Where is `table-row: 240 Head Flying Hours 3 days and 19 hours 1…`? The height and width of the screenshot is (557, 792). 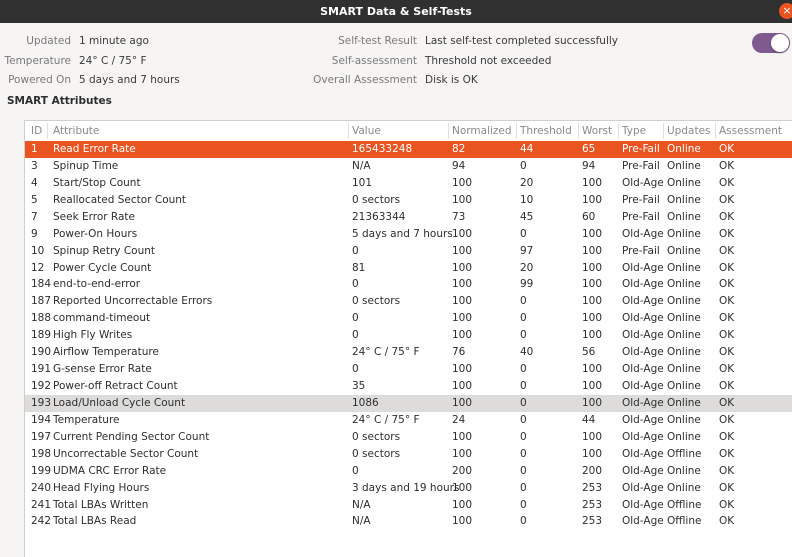 table-row: 240 Head Flying Hours 3 days and 19 hours 1… is located at coordinates (408, 488).